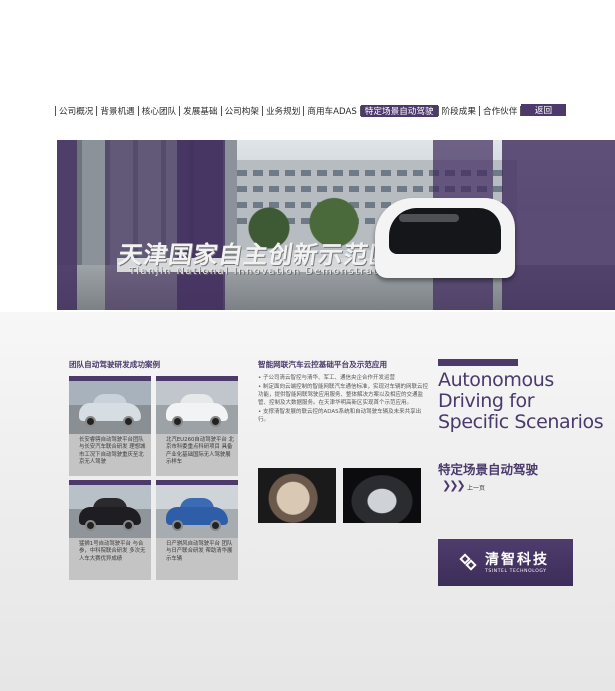 This screenshot has height=691, width=615. What do you see at coordinates (517, 559) in the screenshot?
I see `logo-name-chinese: 清智科技` at bounding box center [517, 559].